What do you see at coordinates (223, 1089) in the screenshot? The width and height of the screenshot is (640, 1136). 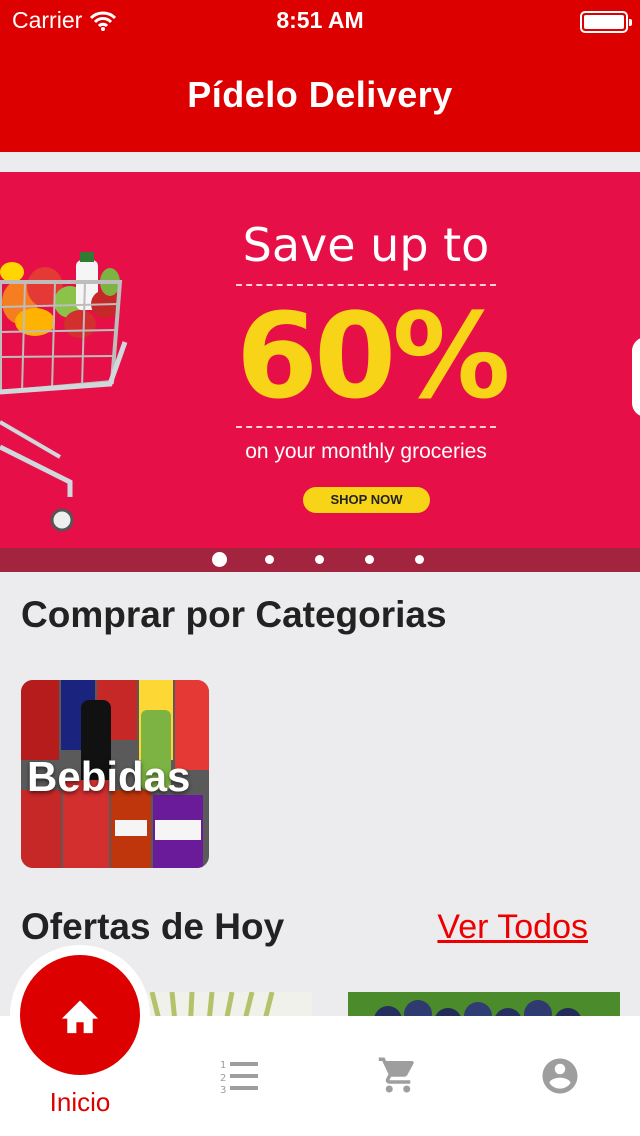 I see `svg-text: 3` at bounding box center [223, 1089].